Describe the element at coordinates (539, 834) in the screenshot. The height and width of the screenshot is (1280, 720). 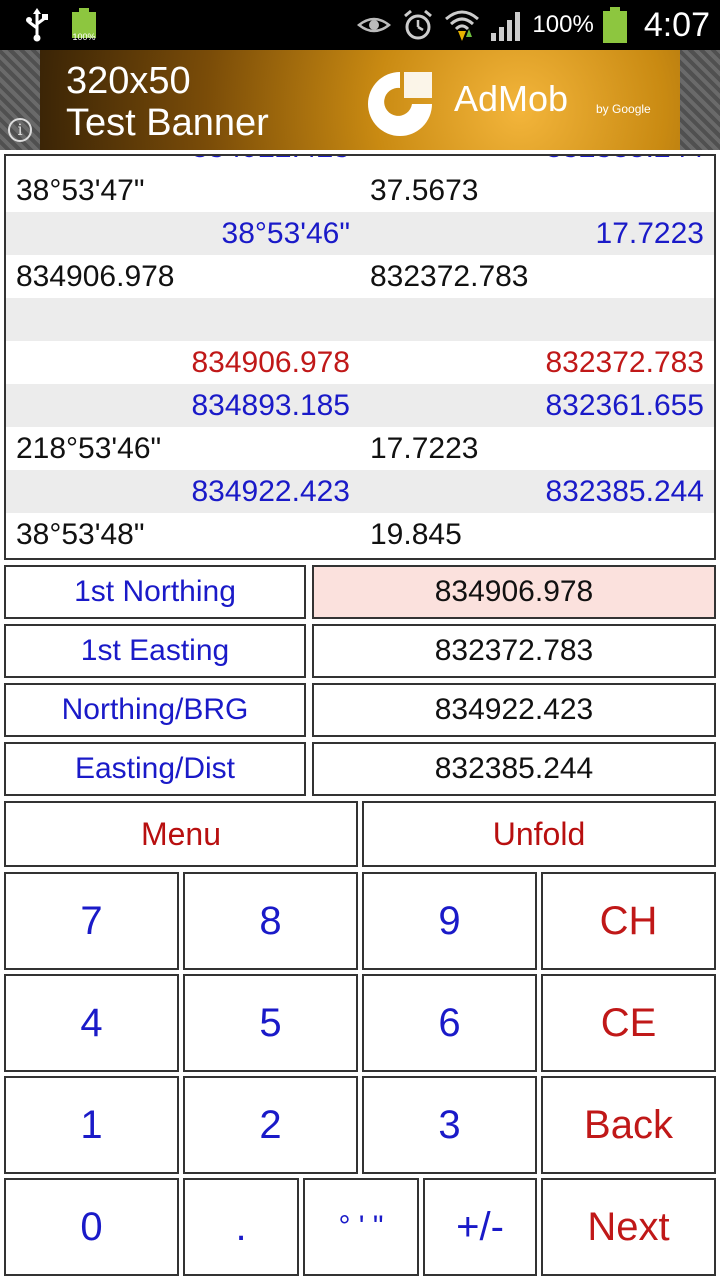
I see `unfold-button: Unfold` at that location.